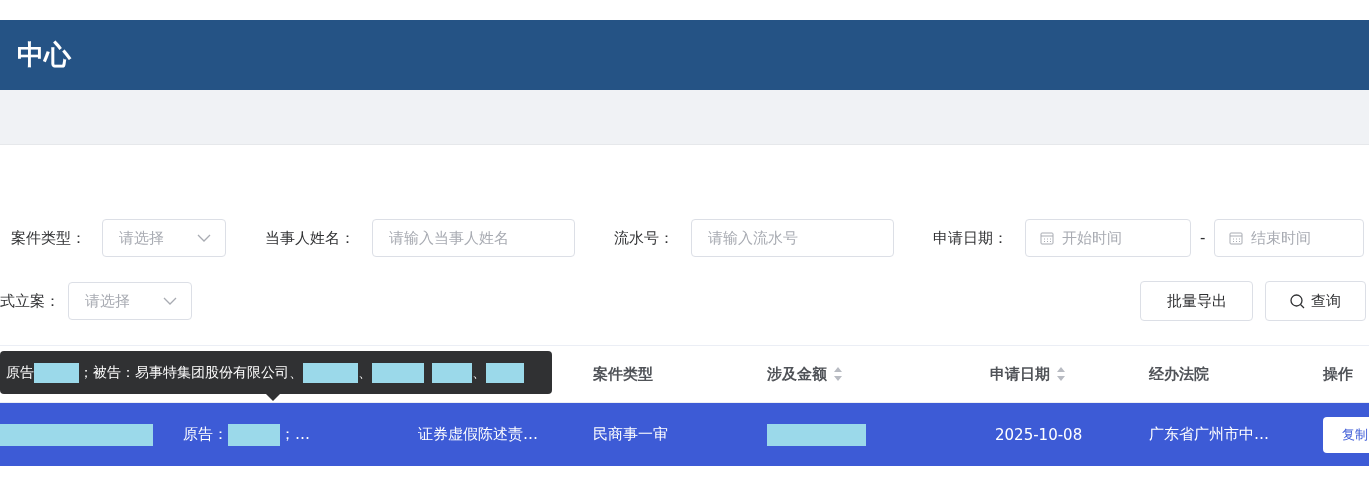  I want to click on tooltip-text: ；被告：易事特集团股份有限公司、, so click(191, 372).